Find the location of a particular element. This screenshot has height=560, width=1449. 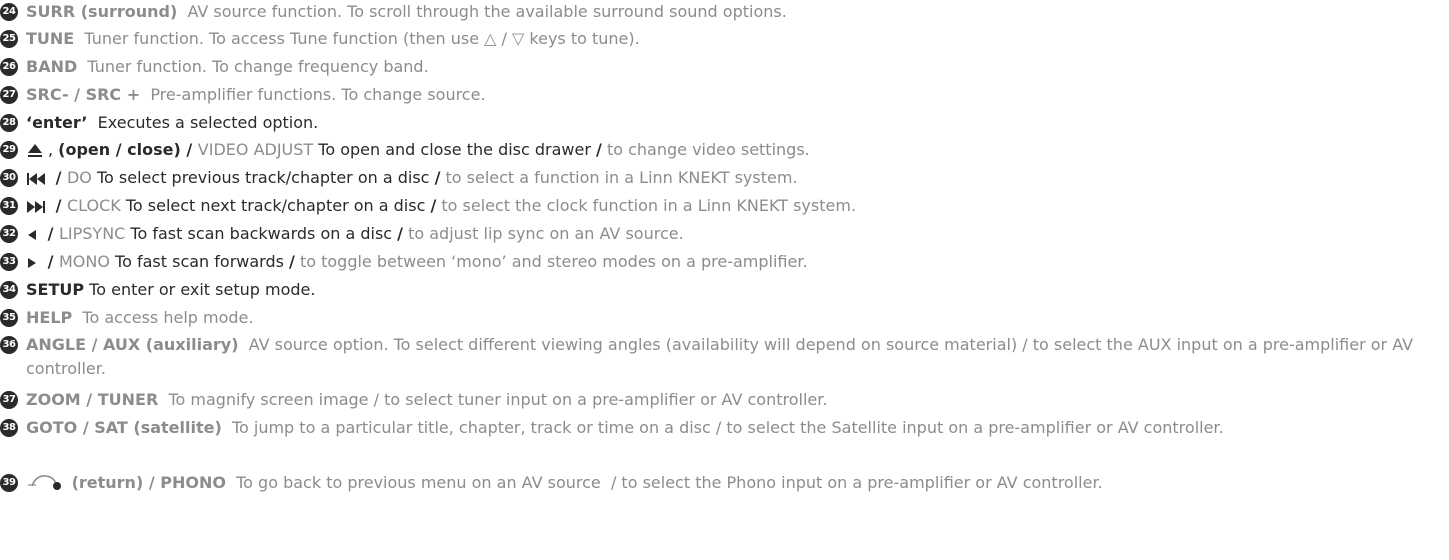

text-segment: △ is located at coordinates (490, 38).